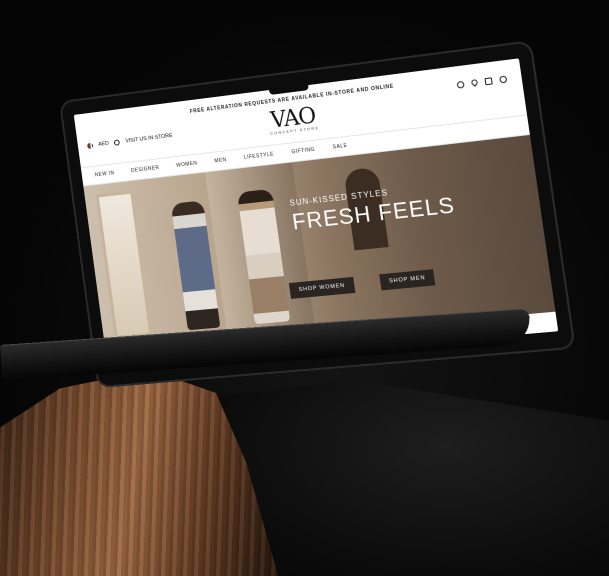 This screenshot has width=609, height=576. What do you see at coordinates (259, 156) in the screenshot?
I see `nav-item-lifestyle: LIFESTYLE` at bounding box center [259, 156].